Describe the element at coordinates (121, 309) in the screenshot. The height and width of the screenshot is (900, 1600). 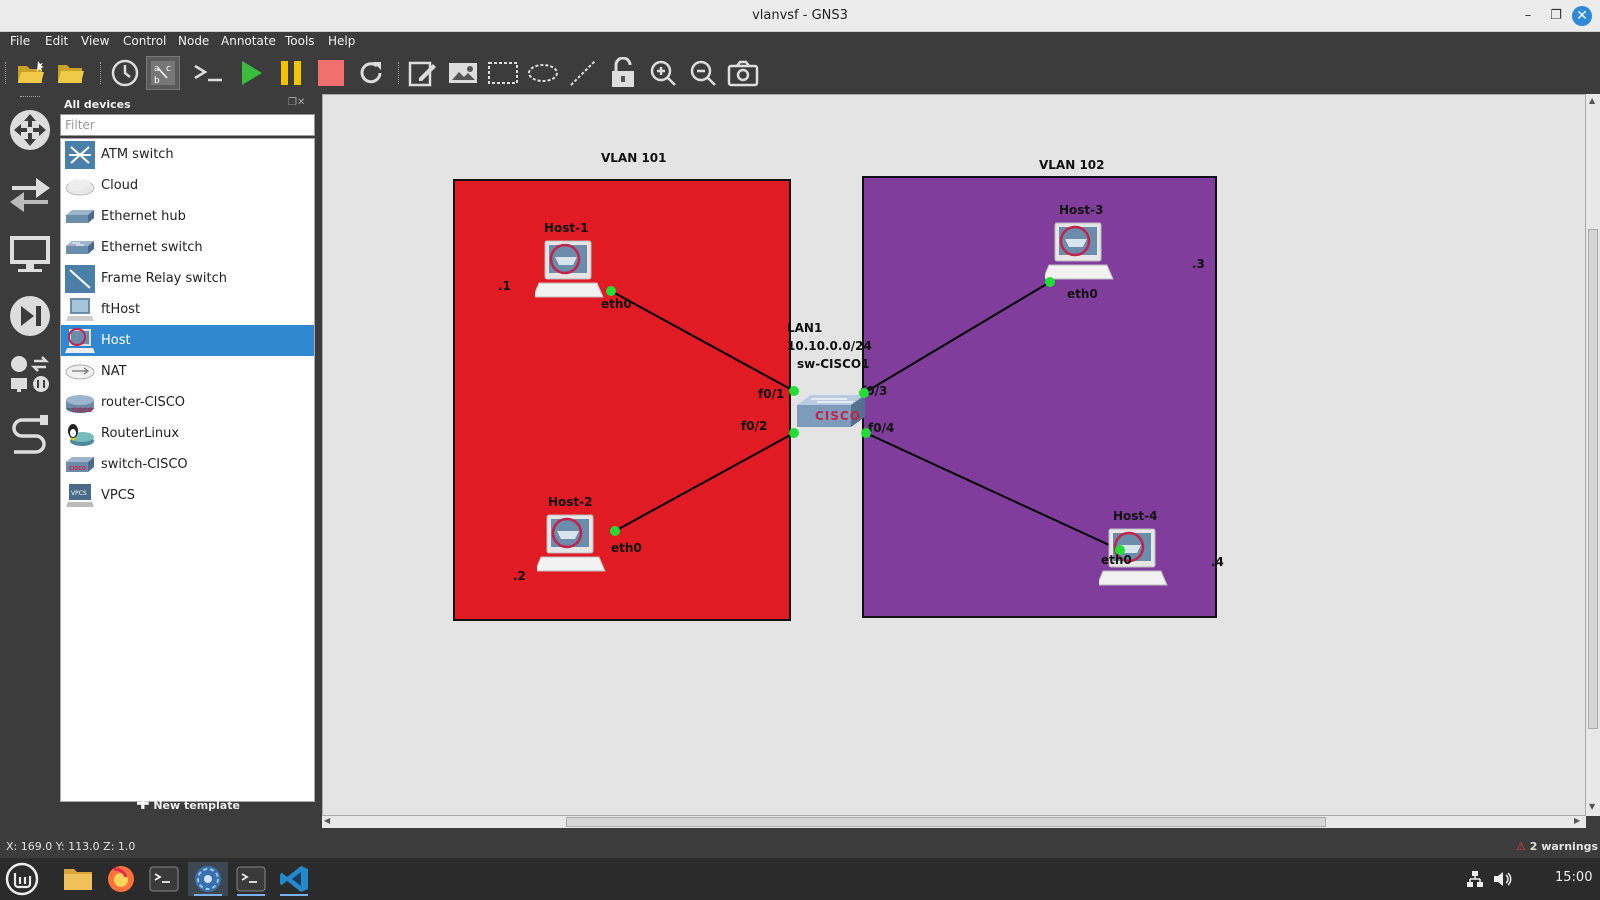
I see `device-label: ftHost` at that location.